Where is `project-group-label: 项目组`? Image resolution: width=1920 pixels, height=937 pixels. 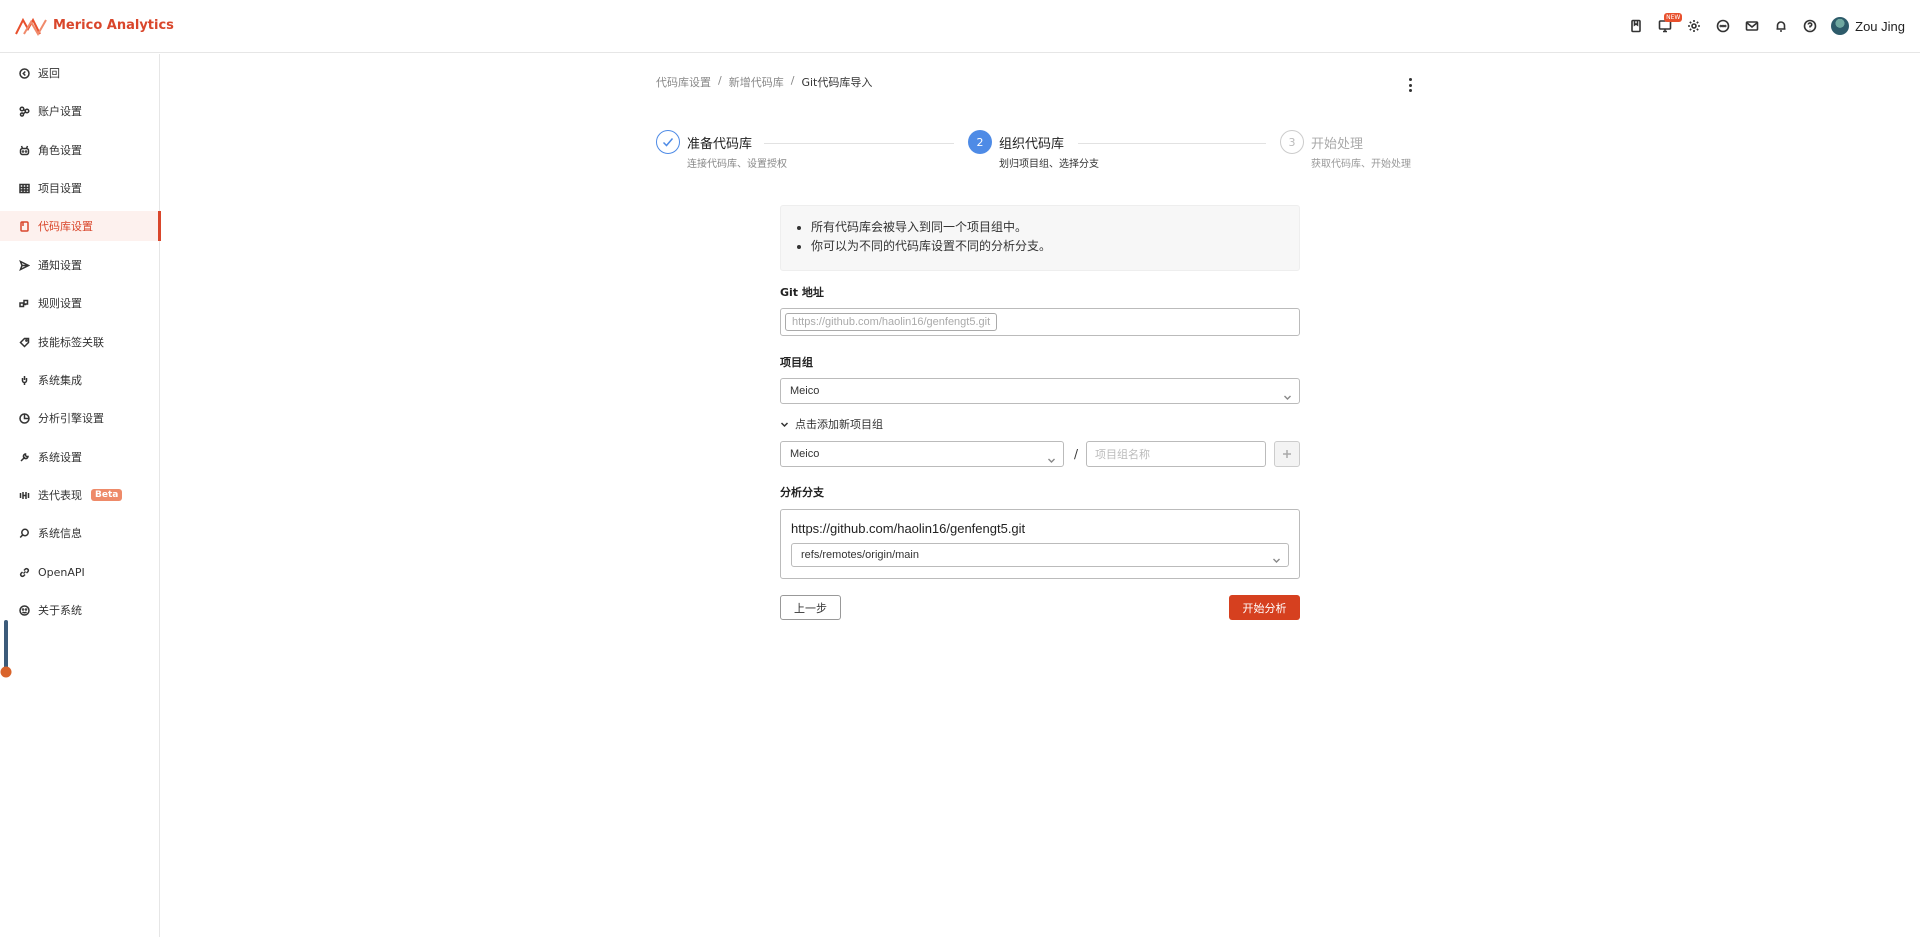 project-group-label: 项目组 is located at coordinates (796, 362).